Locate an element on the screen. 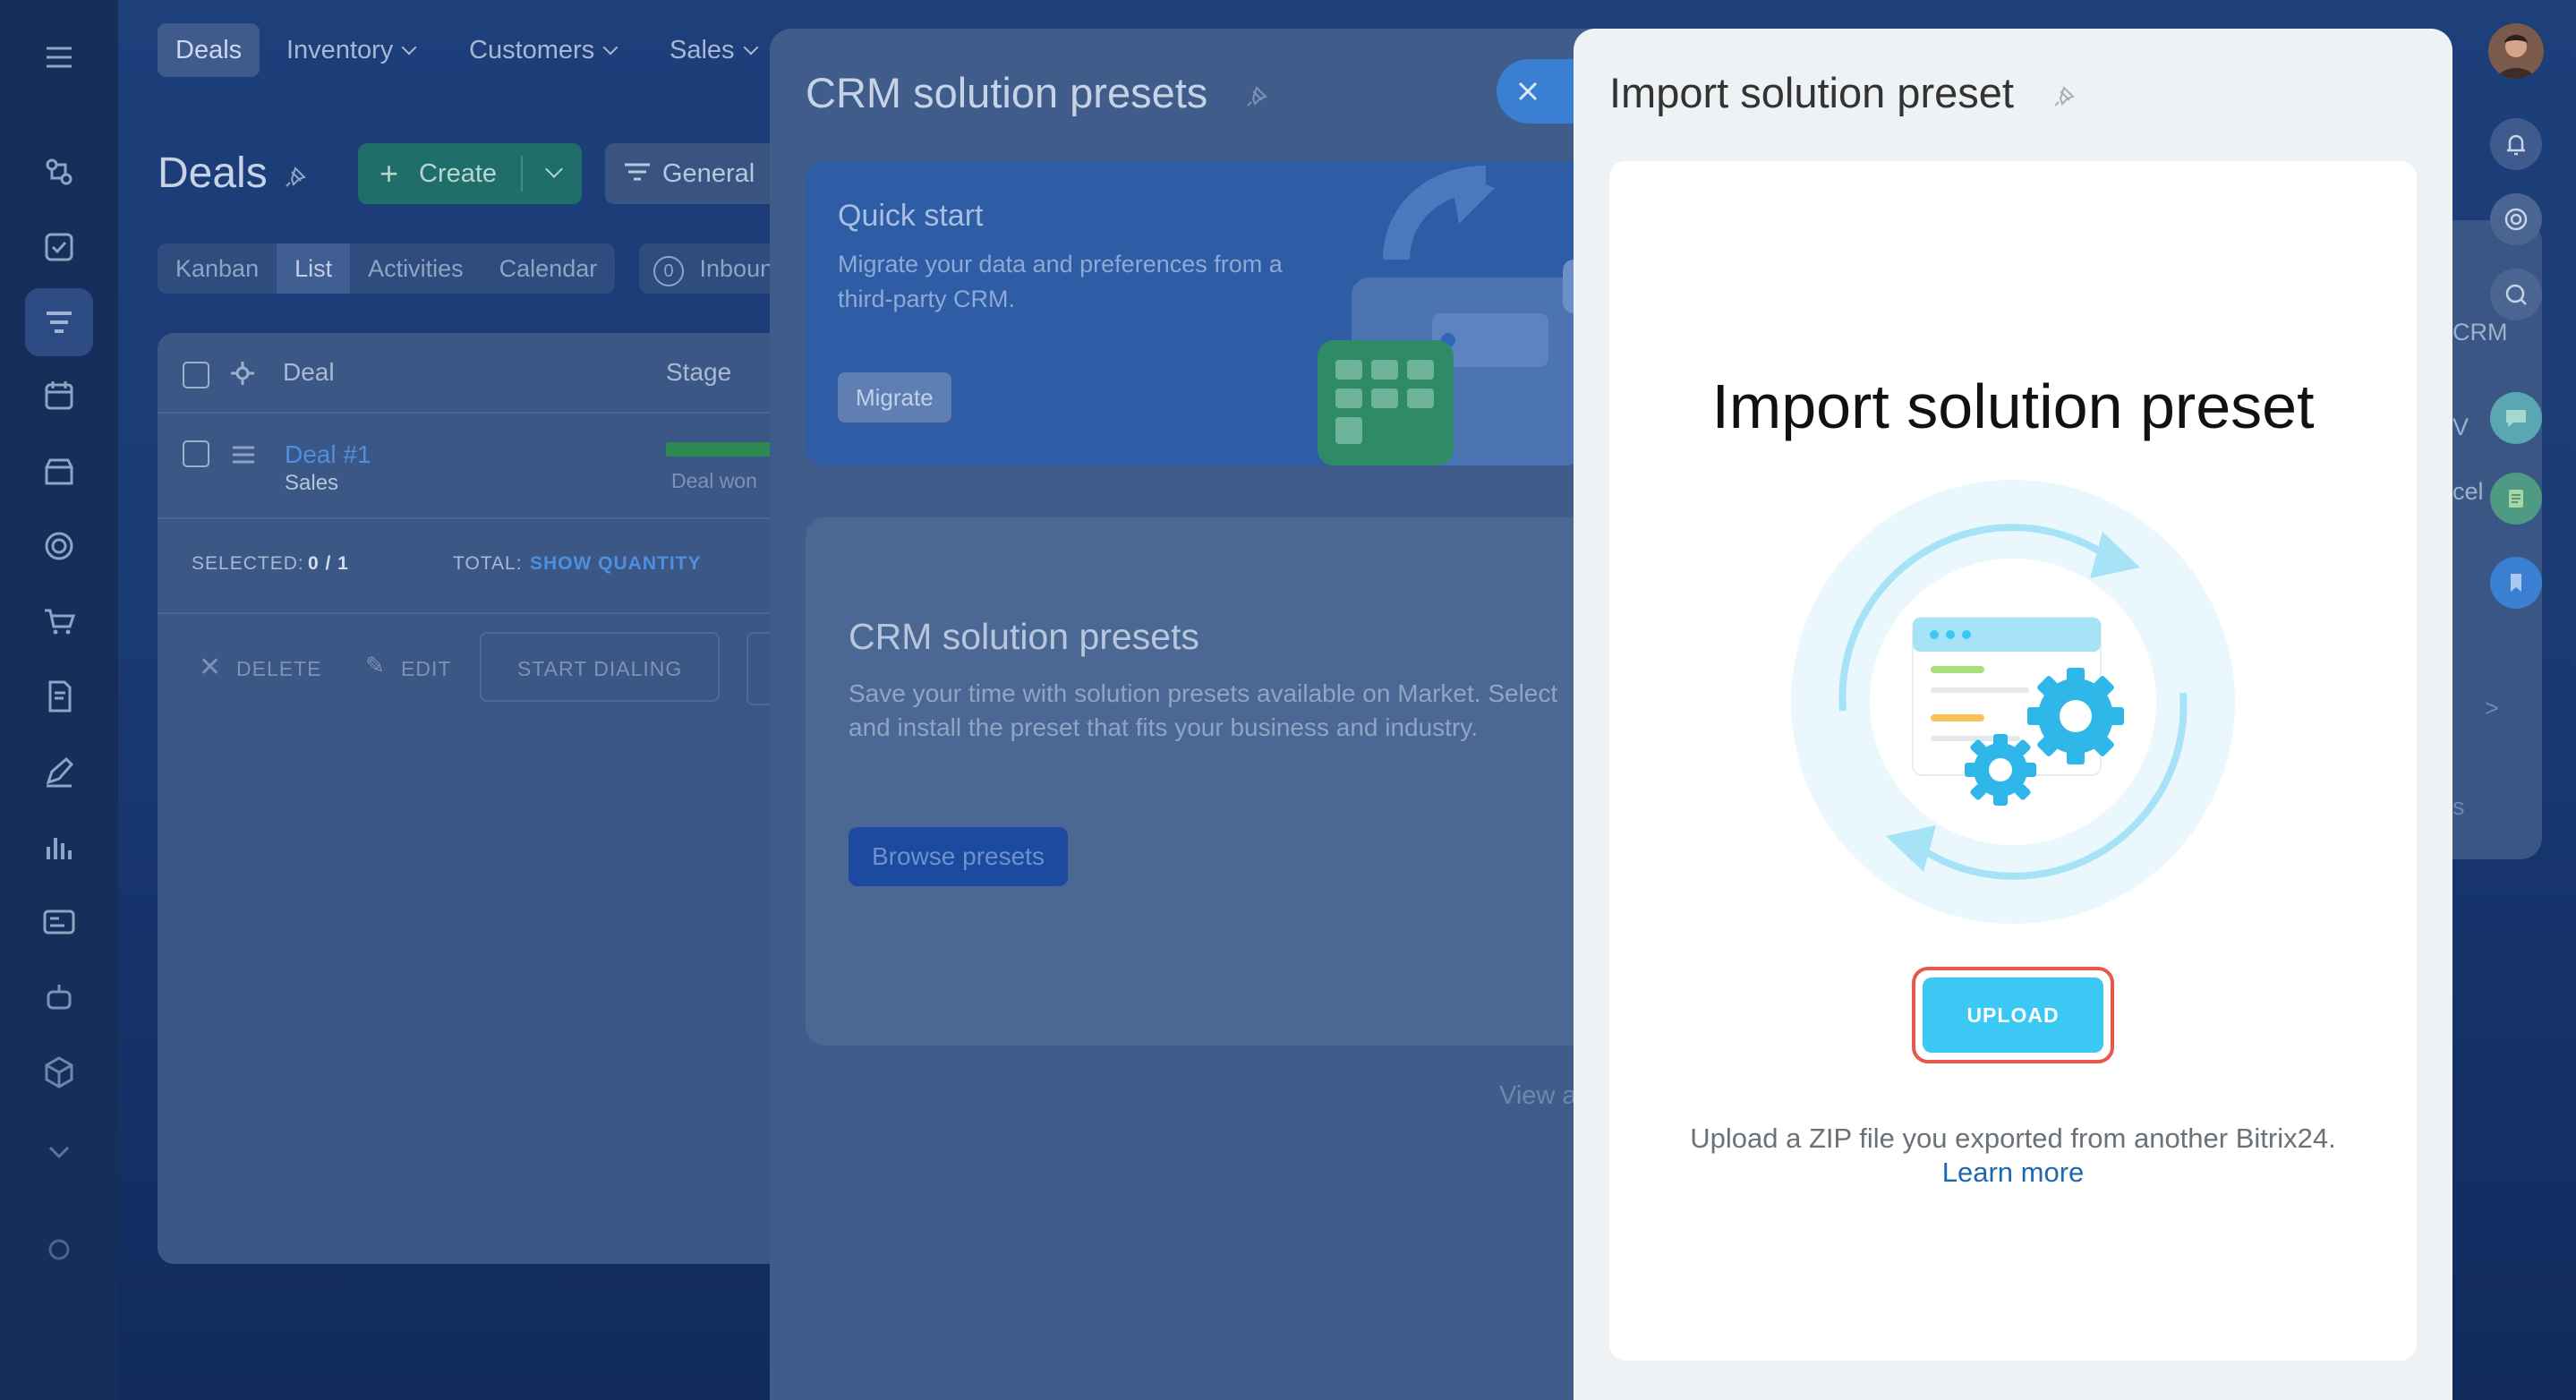  learn-more-link: Learn more is located at coordinates (2013, 1173).